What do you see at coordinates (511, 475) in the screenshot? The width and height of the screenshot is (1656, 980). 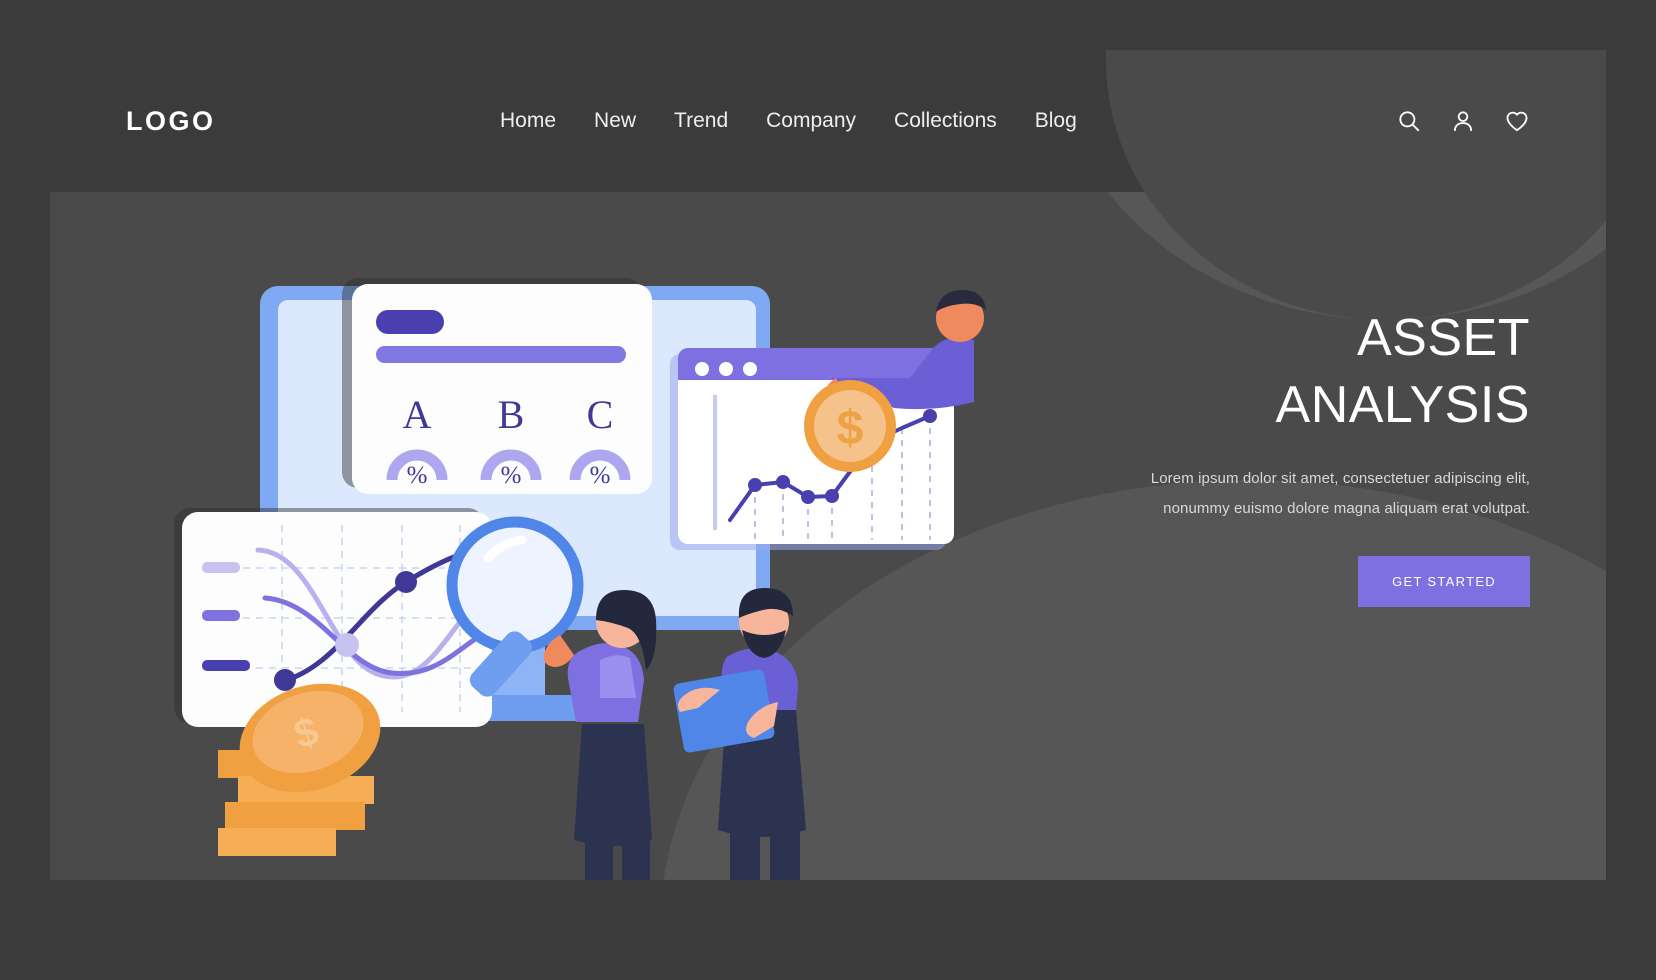 I see `gauge-unit-b: %` at bounding box center [511, 475].